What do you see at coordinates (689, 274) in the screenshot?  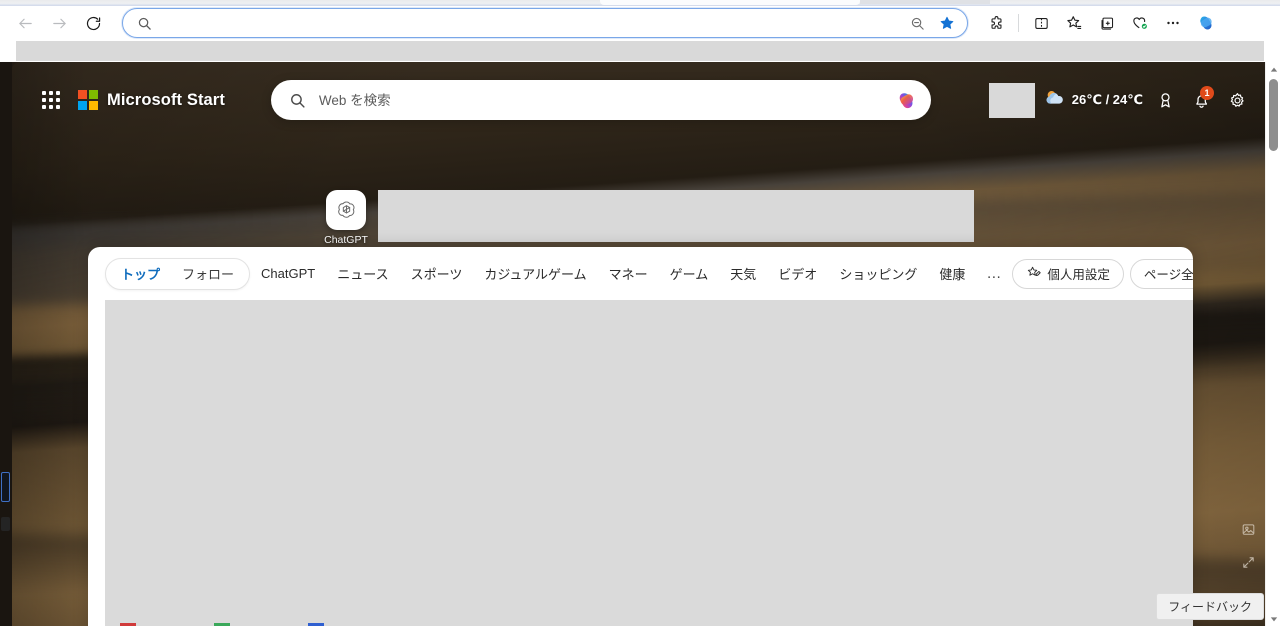 I see `nav-link-games: ゲーム` at bounding box center [689, 274].